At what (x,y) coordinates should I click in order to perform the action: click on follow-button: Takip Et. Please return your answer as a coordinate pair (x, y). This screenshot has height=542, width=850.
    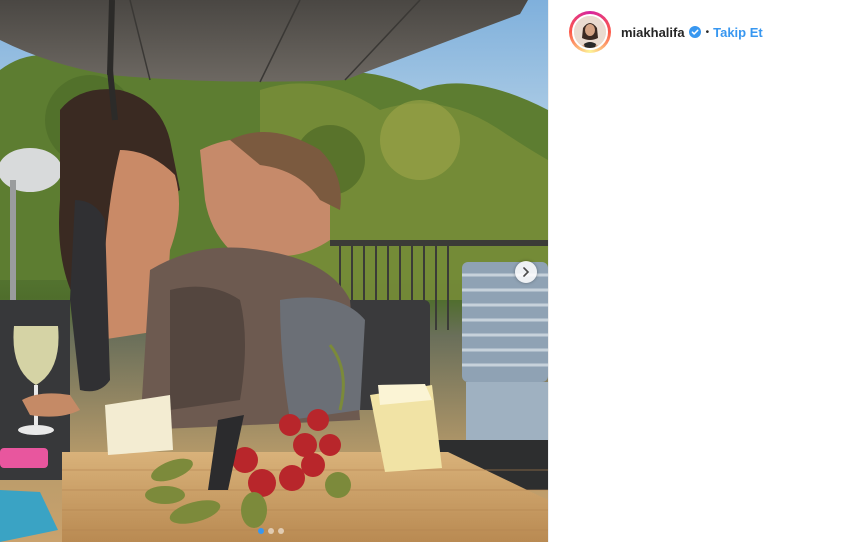
    Looking at the image, I should click on (738, 32).